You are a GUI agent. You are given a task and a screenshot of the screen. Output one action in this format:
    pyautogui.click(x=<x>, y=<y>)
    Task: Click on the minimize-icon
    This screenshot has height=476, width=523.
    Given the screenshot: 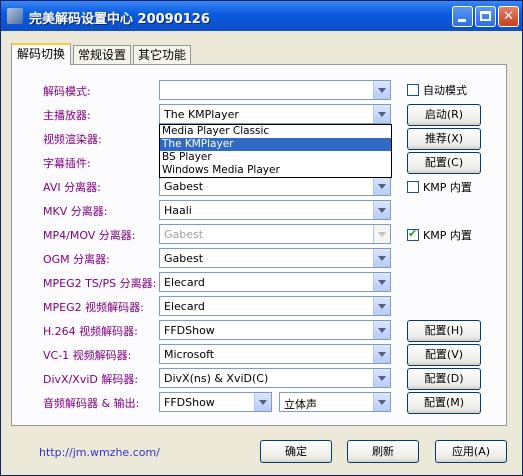 What is the action you would take?
    pyautogui.click(x=462, y=20)
    